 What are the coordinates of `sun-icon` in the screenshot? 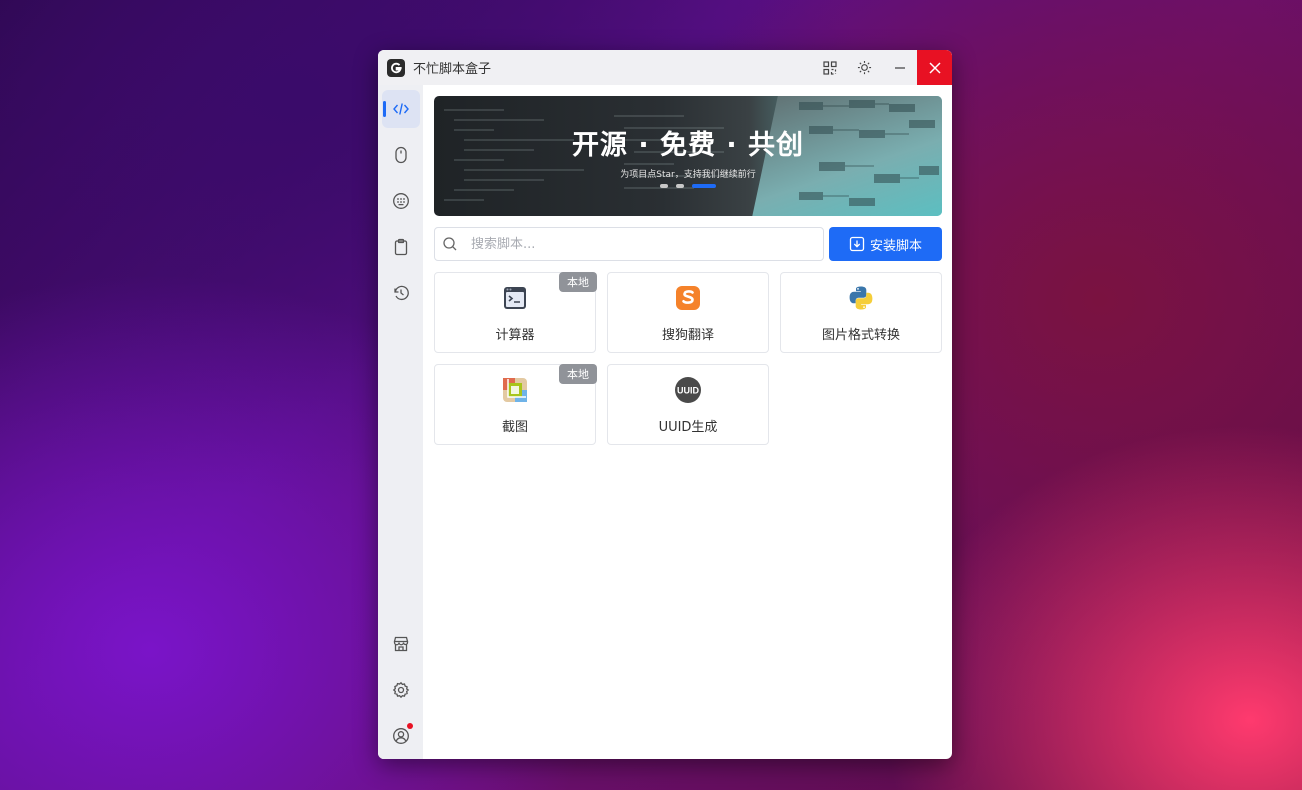 It's located at (864, 67).